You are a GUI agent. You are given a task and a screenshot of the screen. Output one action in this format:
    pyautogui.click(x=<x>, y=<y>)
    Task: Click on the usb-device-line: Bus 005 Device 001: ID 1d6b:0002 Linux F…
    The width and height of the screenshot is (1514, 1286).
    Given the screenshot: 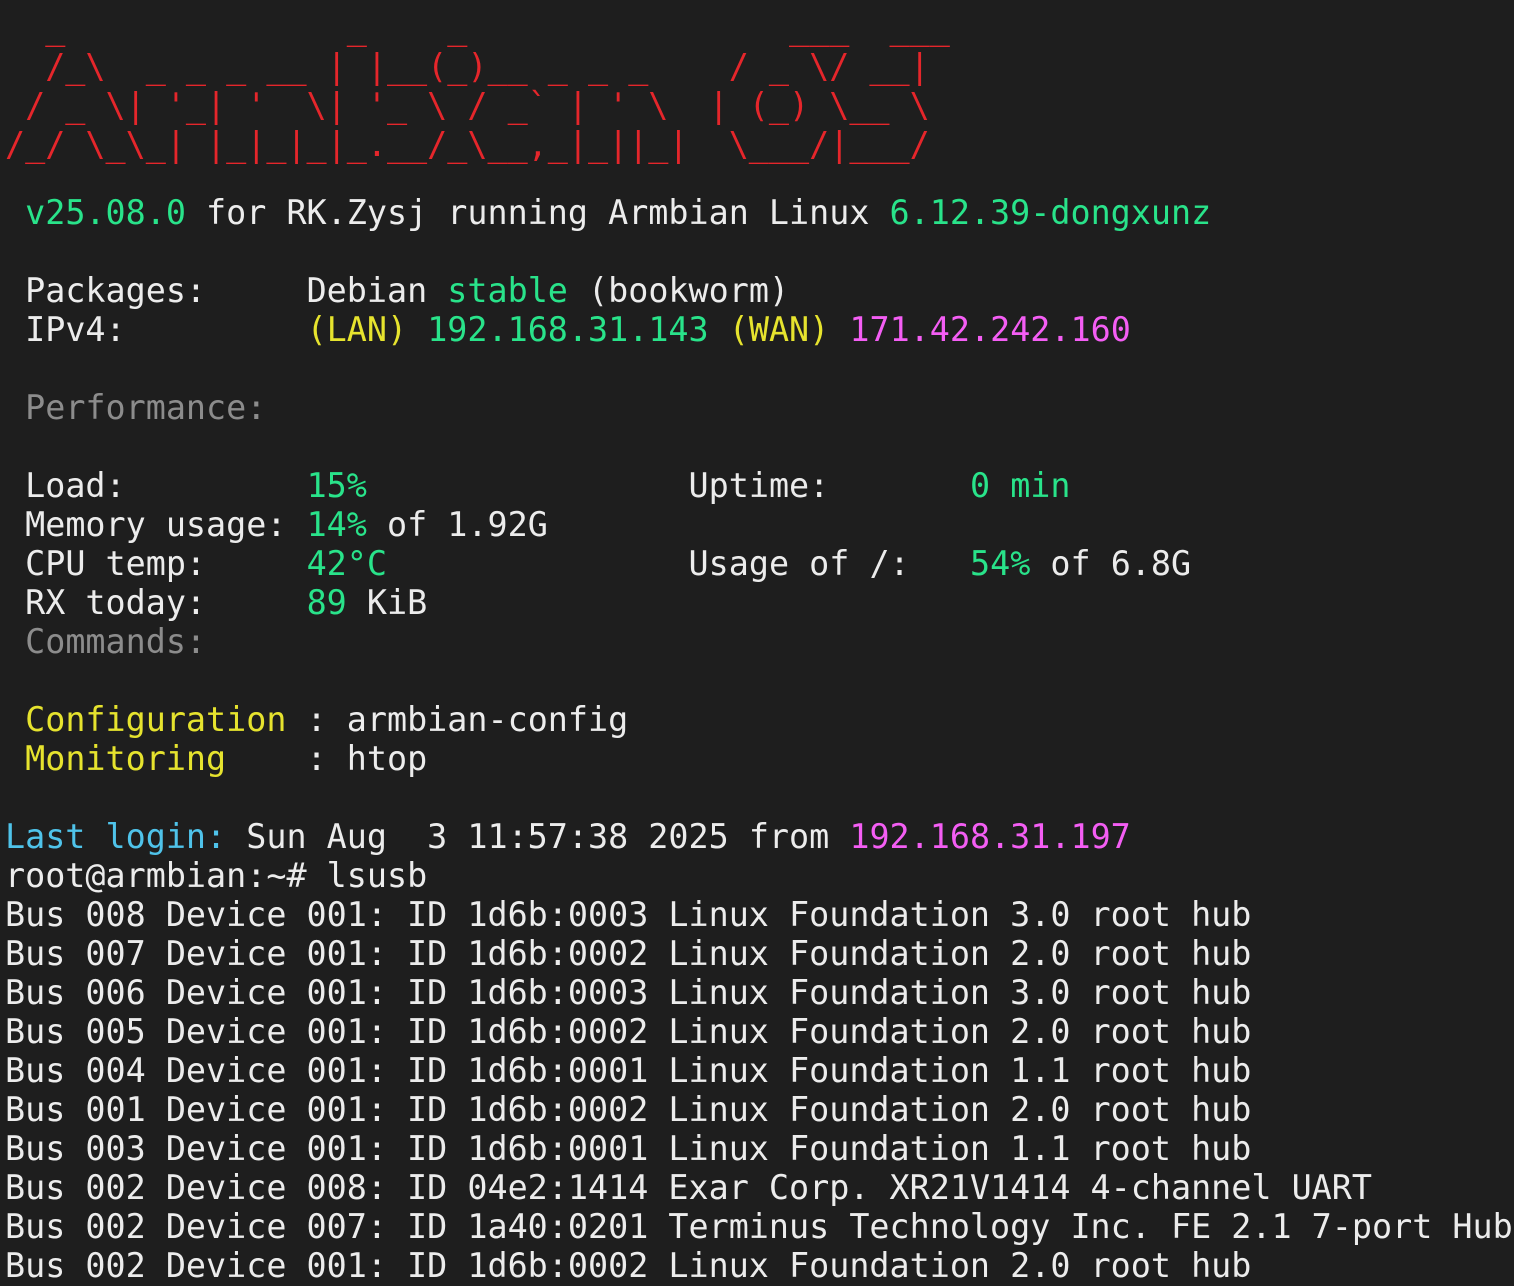 What is the action you would take?
    pyautogui.click(x=628, y=1031)
    